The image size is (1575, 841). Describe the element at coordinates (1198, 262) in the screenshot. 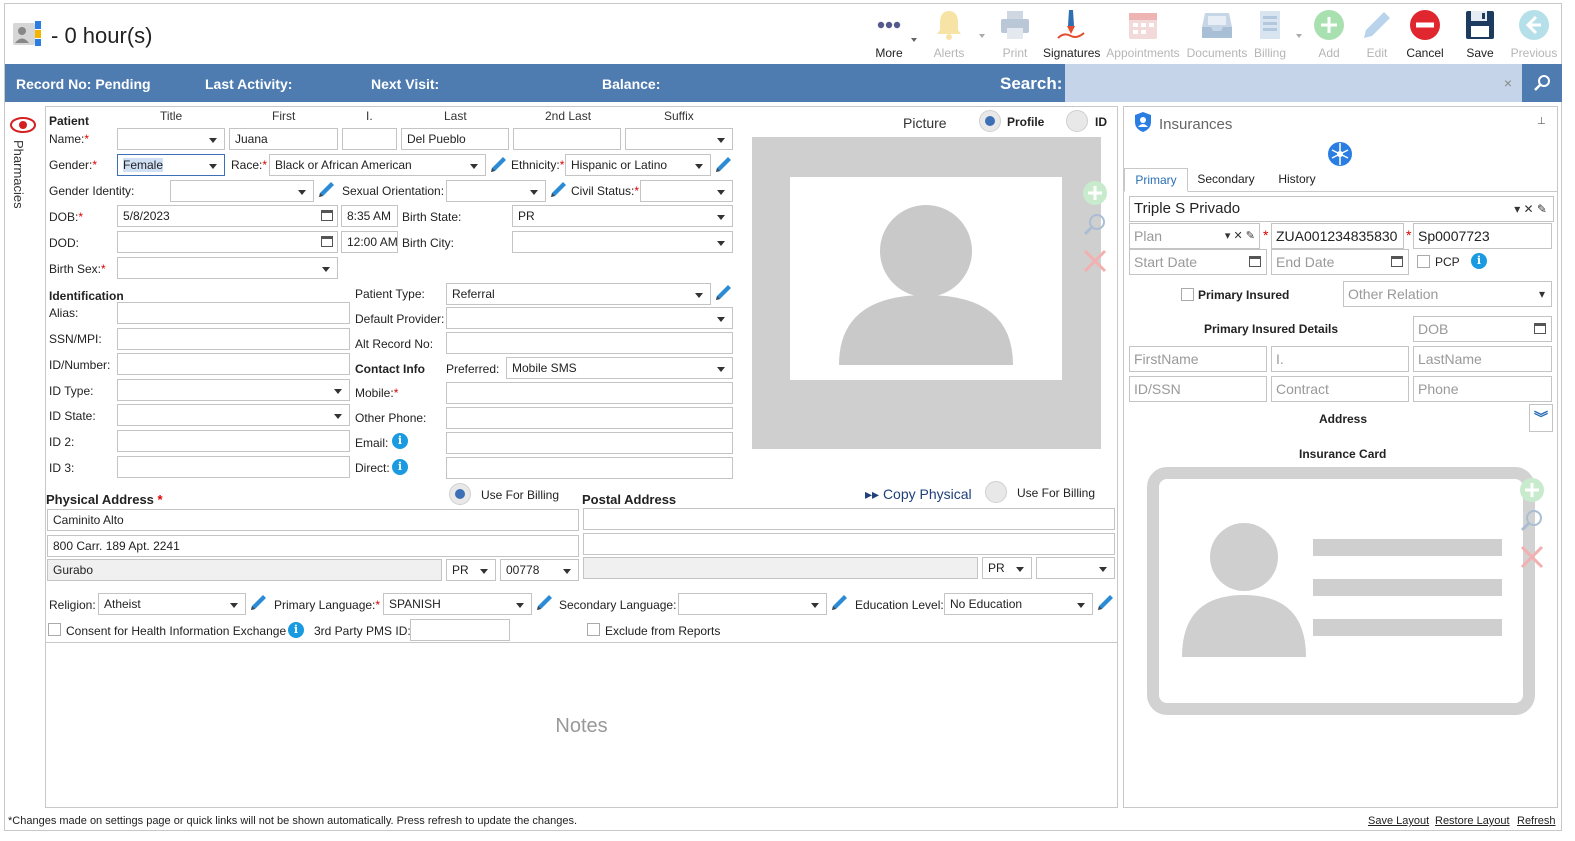

I see `start-date-input: Start Date` at that location.